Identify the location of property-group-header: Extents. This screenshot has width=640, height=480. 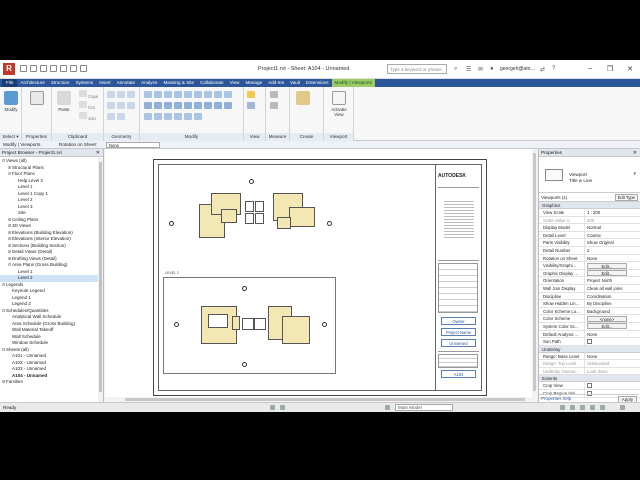
(589, 379).